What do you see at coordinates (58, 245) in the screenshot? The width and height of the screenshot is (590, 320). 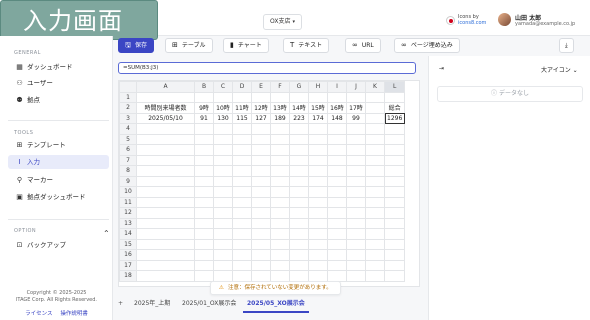 I see `sidebar-item-backup: ⊡ バックアップ` at bounding box center [58, 245].